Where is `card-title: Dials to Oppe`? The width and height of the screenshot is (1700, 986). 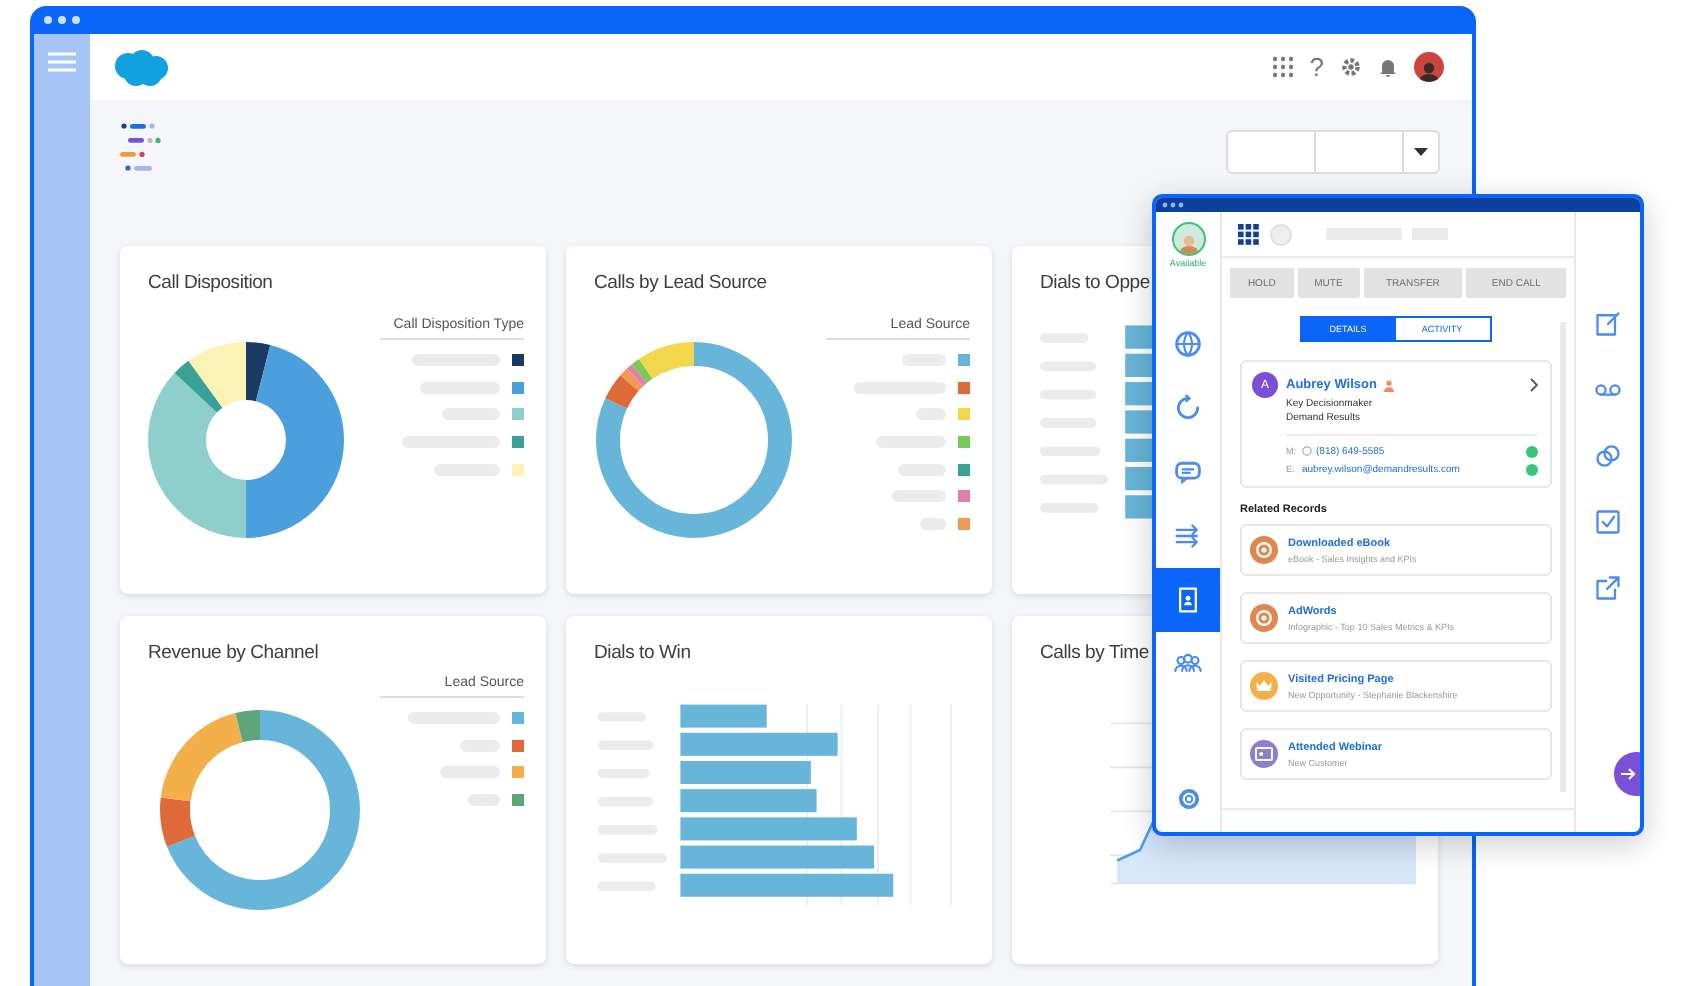
card-title: Dials to Oppe is located at coordinates (1095, 283).